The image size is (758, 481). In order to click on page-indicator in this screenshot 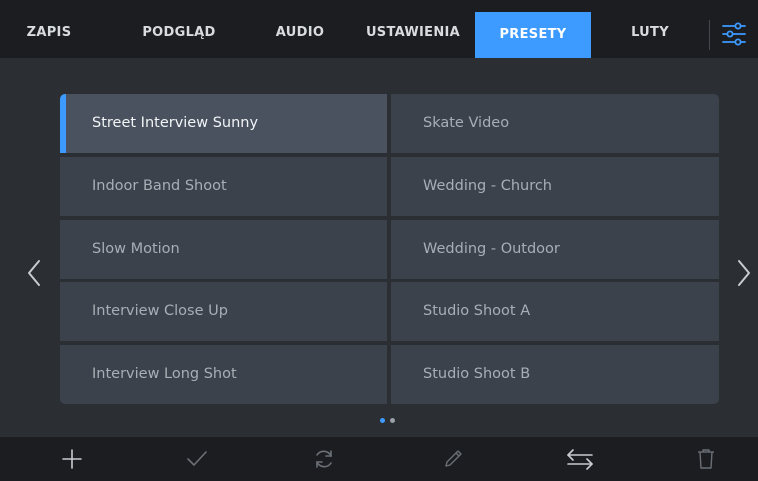, I will do `click(388, 422)`.